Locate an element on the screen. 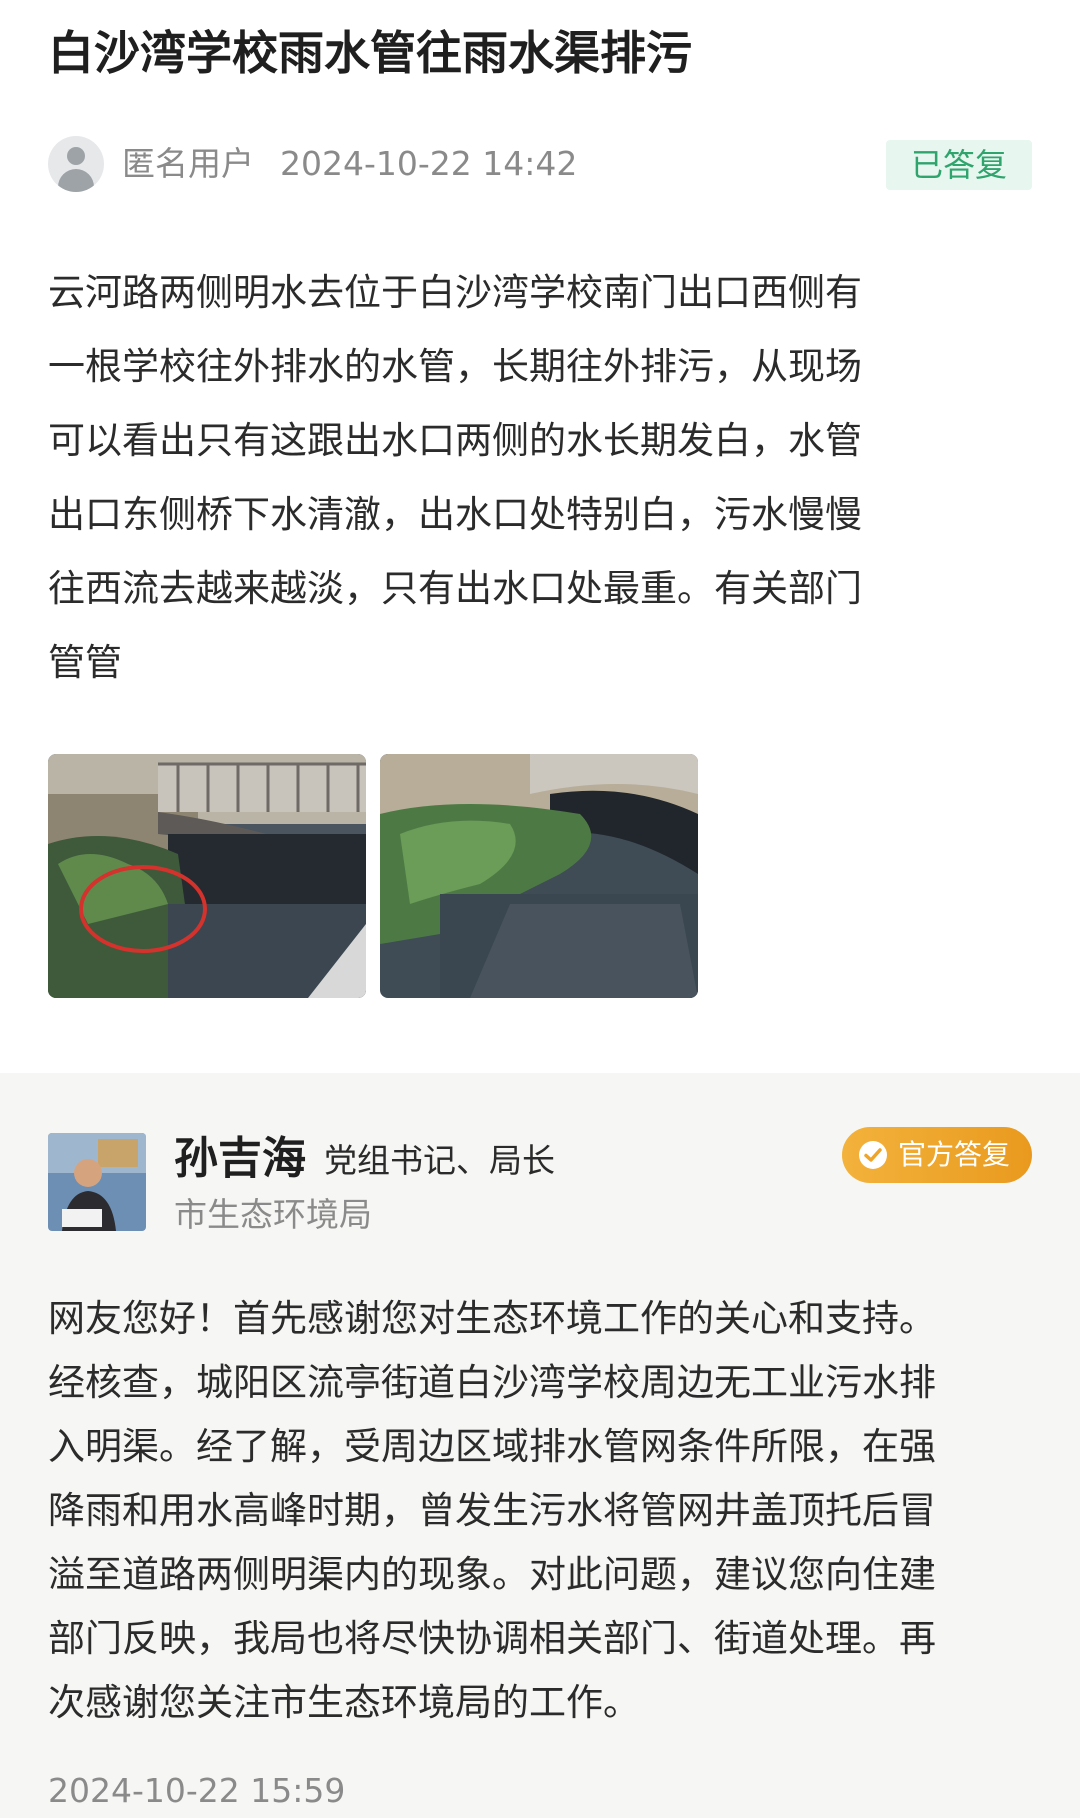 This screenshot has width=1080, height=1818. post-content-line: 一根学校往外排水的水管，长期往外排污，从现场 is located at coordinates (455, 366).